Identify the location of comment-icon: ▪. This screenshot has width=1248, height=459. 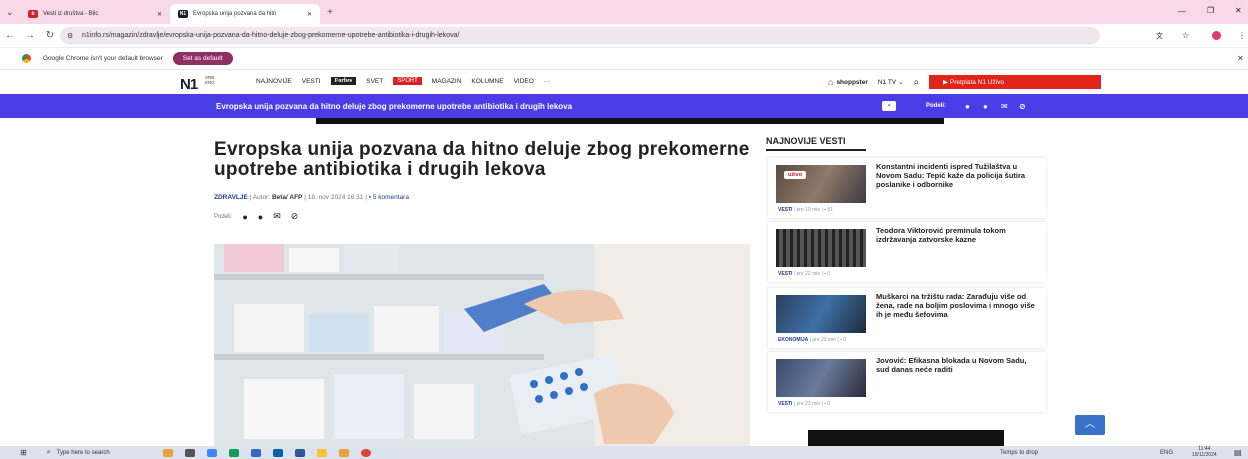
(889, 106).